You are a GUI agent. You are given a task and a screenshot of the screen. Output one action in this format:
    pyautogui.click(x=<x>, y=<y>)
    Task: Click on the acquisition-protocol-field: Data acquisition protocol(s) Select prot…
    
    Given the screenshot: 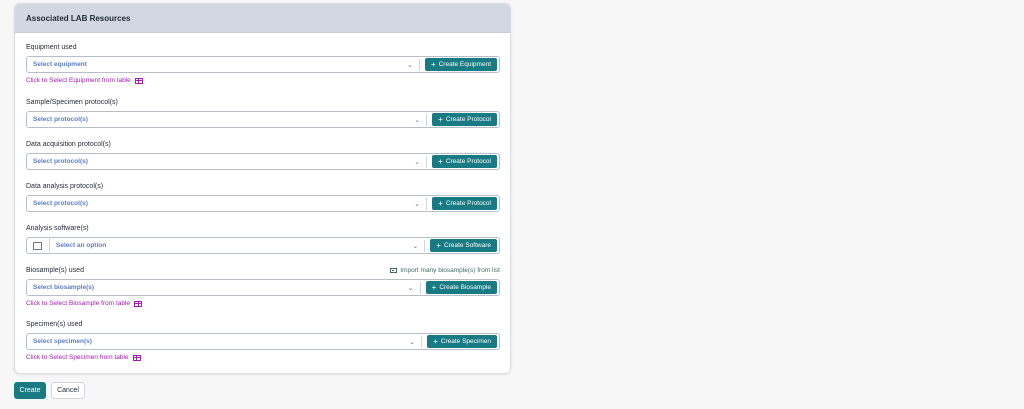 What is the action you would take?
    pyautogui.click(x=263, y=154)
    